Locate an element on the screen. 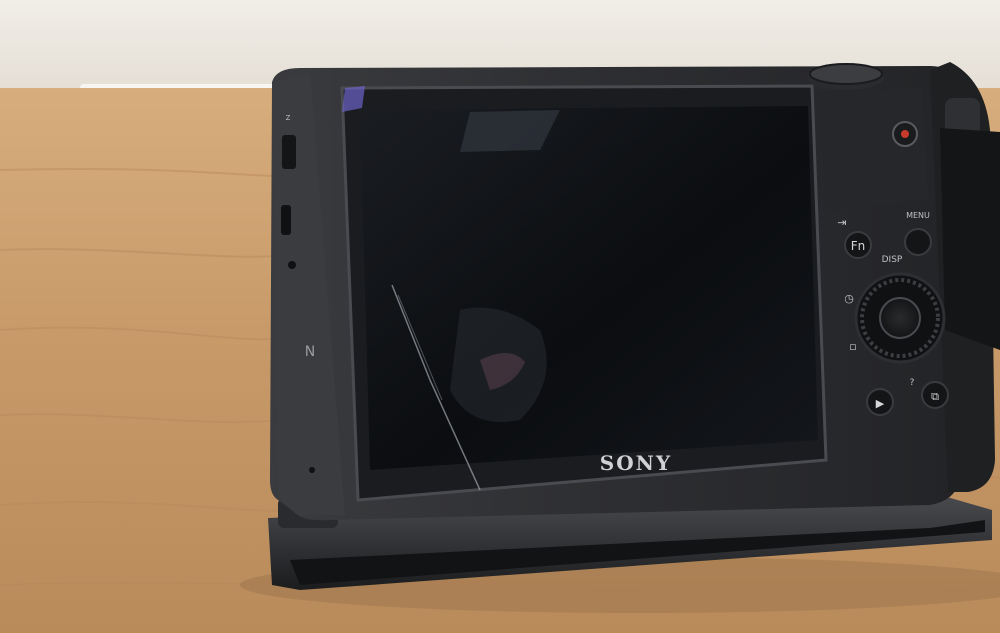 The width and height of the screenshot is (1000, 633). menu-button is located at coordinates (918, 242).